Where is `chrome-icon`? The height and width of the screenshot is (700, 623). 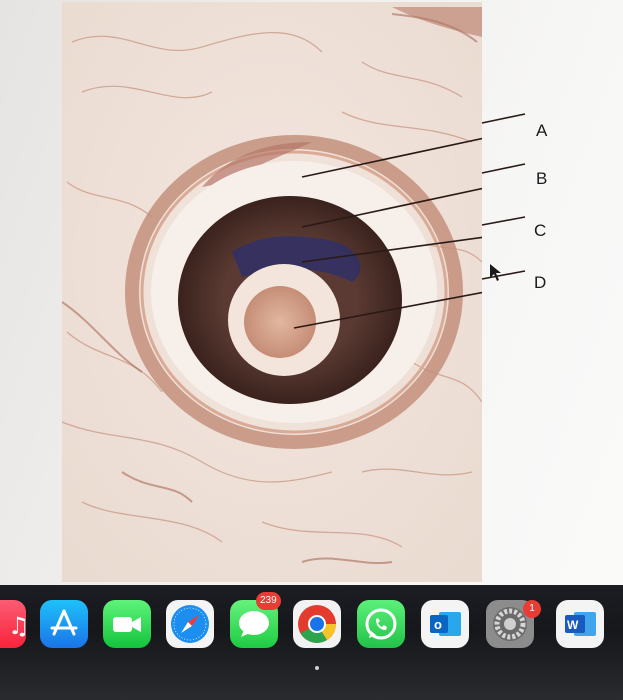 chrome-icon is located at coordinates (317, 624).